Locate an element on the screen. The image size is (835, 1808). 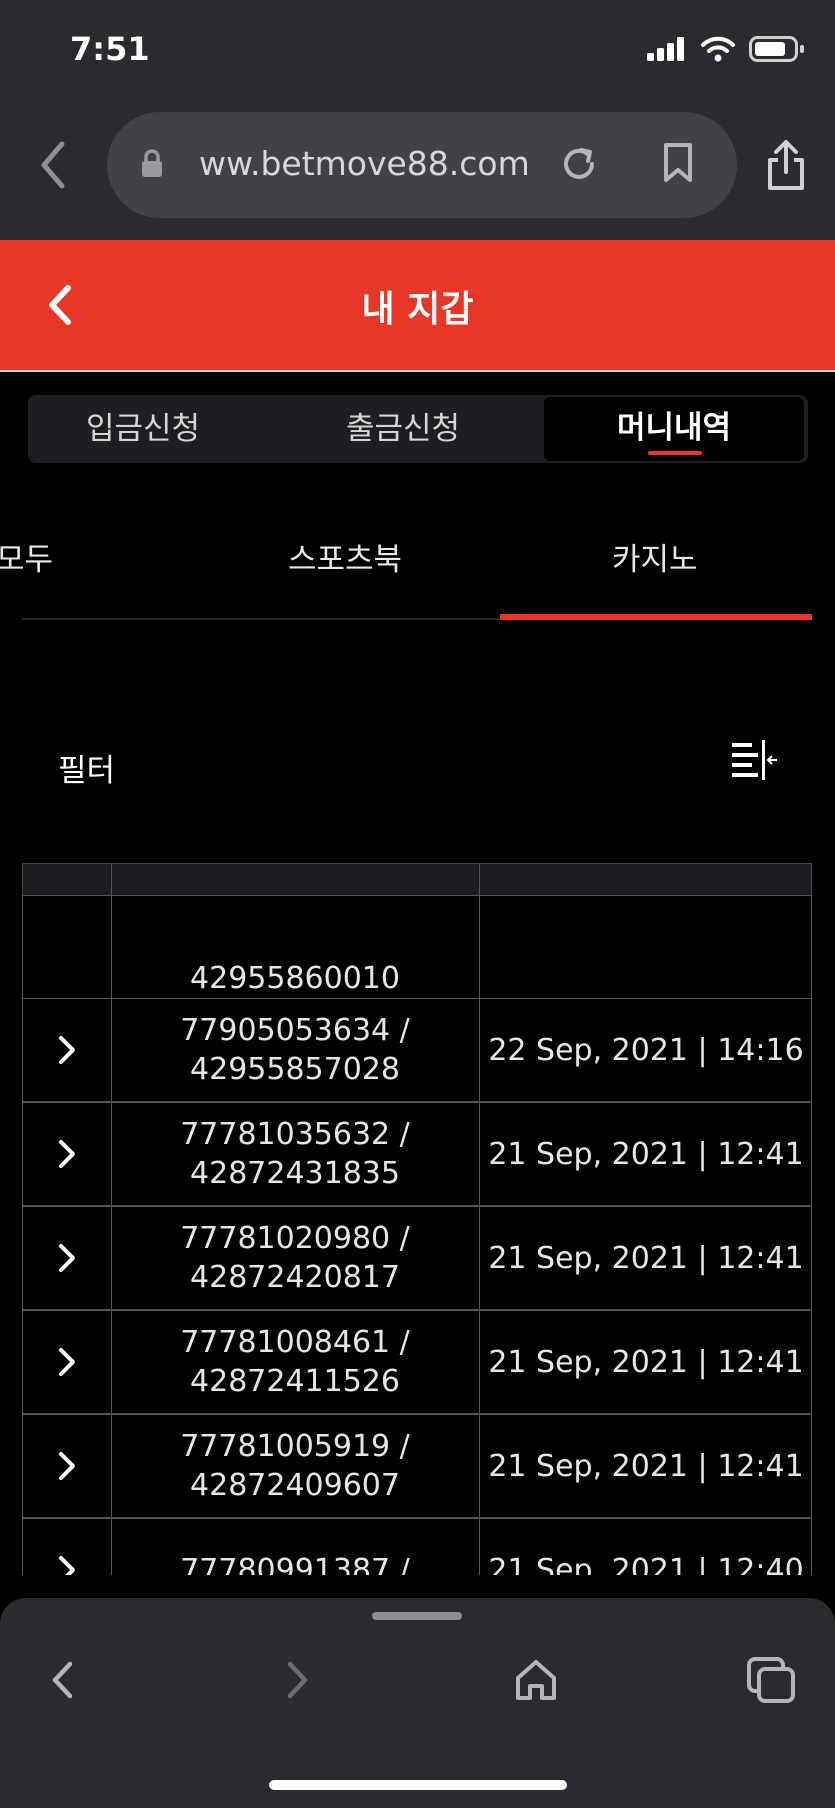
filter-label: 필터 is located at coordinates (87, 771).